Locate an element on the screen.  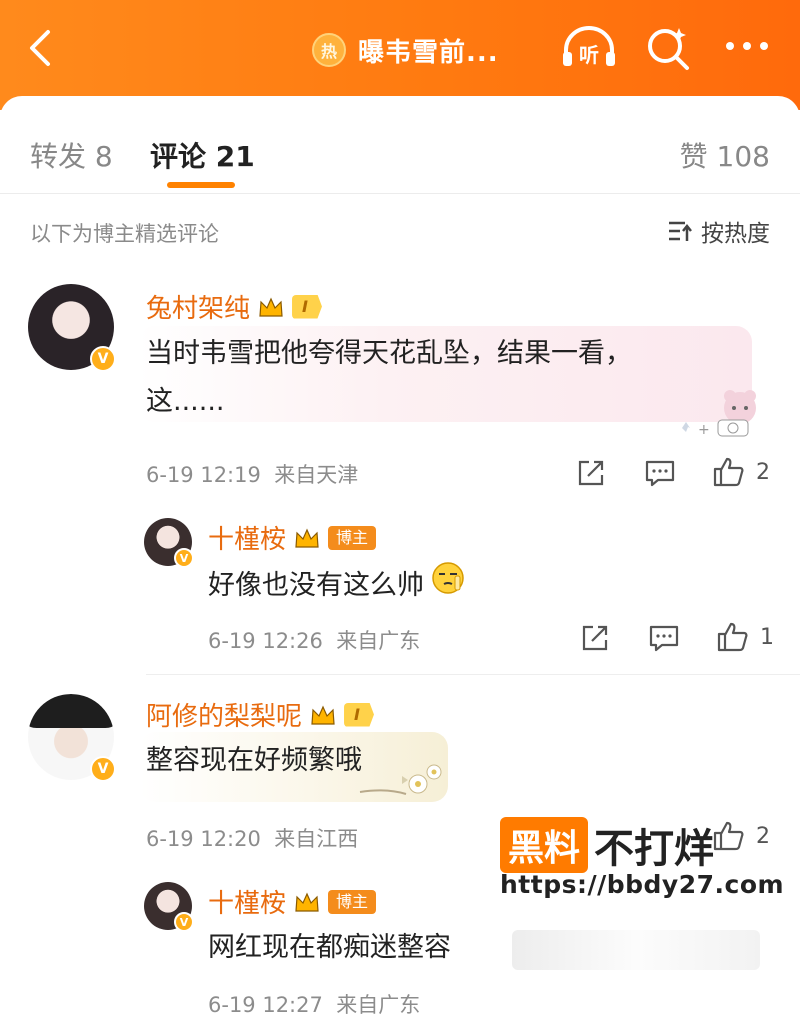
back-icon is located at coordinates (42, 48).